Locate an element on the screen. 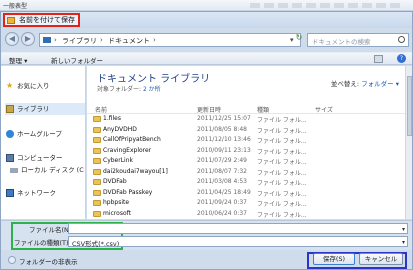  file-date-cell: 2011/08/05 8:48 is located at coordinates (222, 129).